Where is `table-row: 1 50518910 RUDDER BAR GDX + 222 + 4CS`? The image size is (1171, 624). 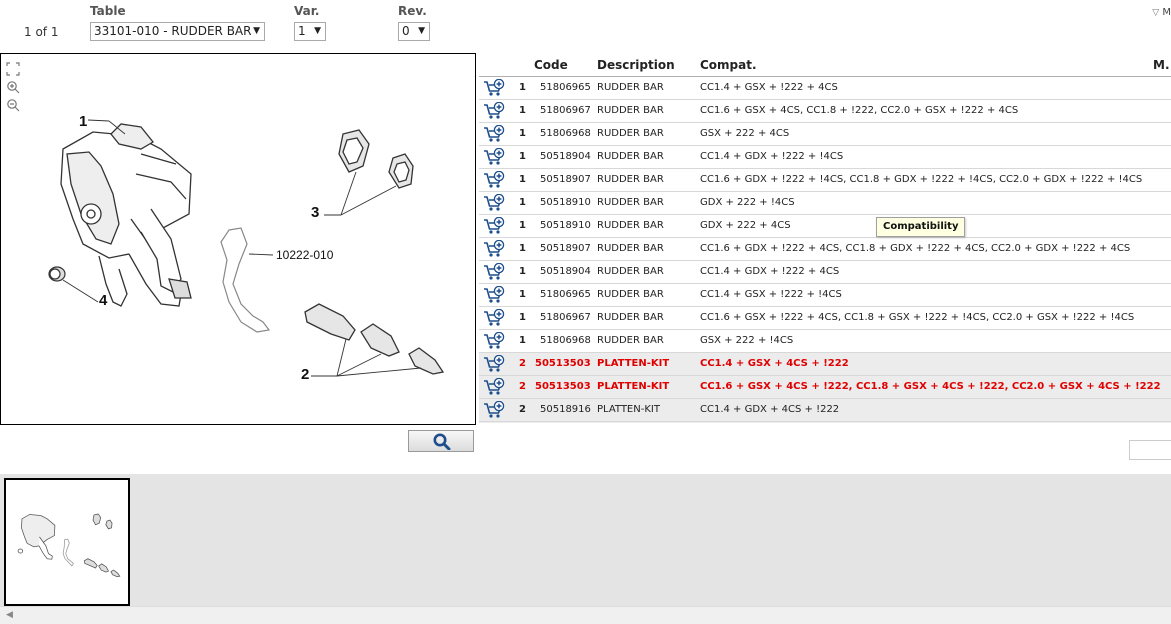 table-row: 1 50518910 RUDDER BAR GDX + 222 + 4CS is located at coordinates (825, 226).